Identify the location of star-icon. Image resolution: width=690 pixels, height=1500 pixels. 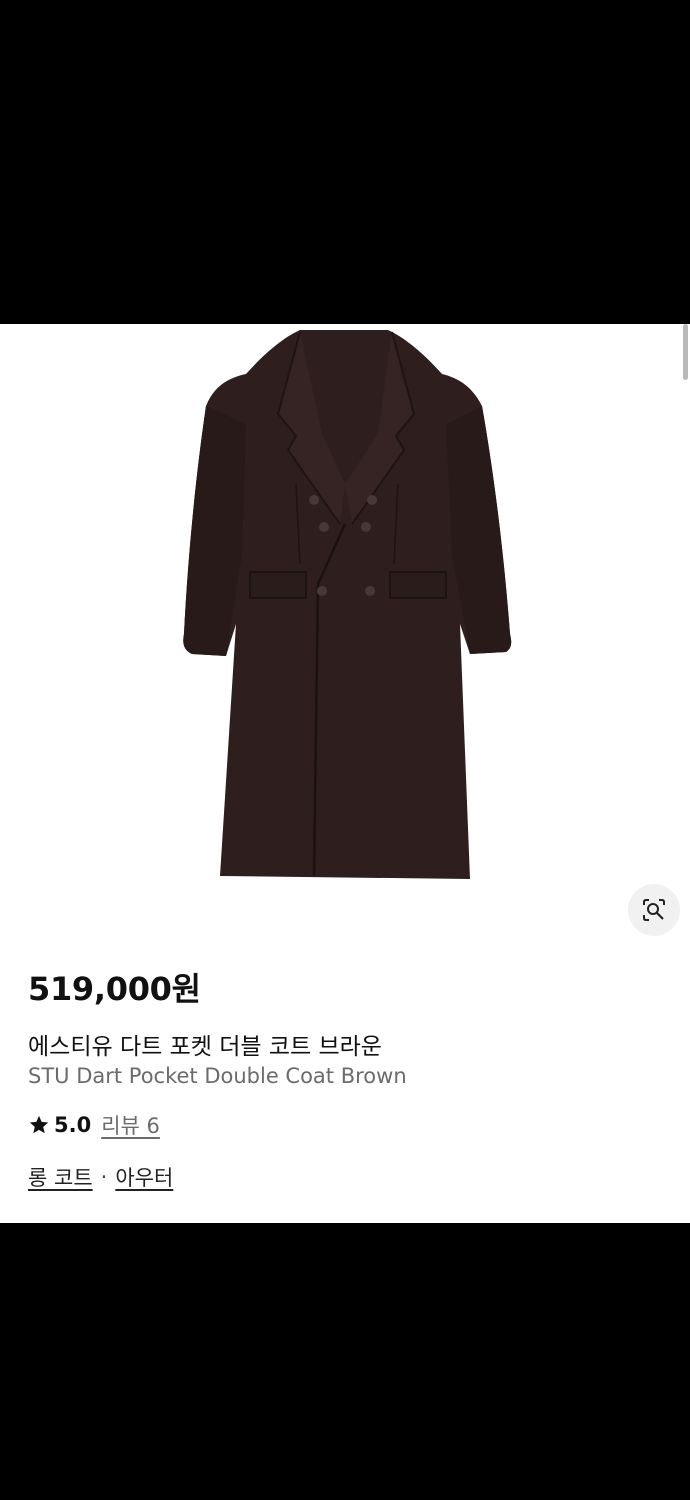
(39, 1124).